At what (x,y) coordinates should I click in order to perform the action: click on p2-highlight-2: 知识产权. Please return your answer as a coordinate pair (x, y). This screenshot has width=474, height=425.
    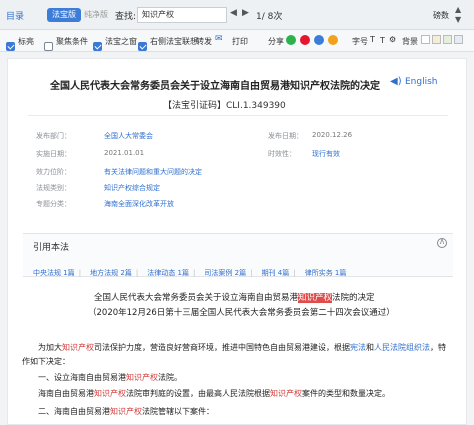
    Looking at the image, I should click on (286, 393).